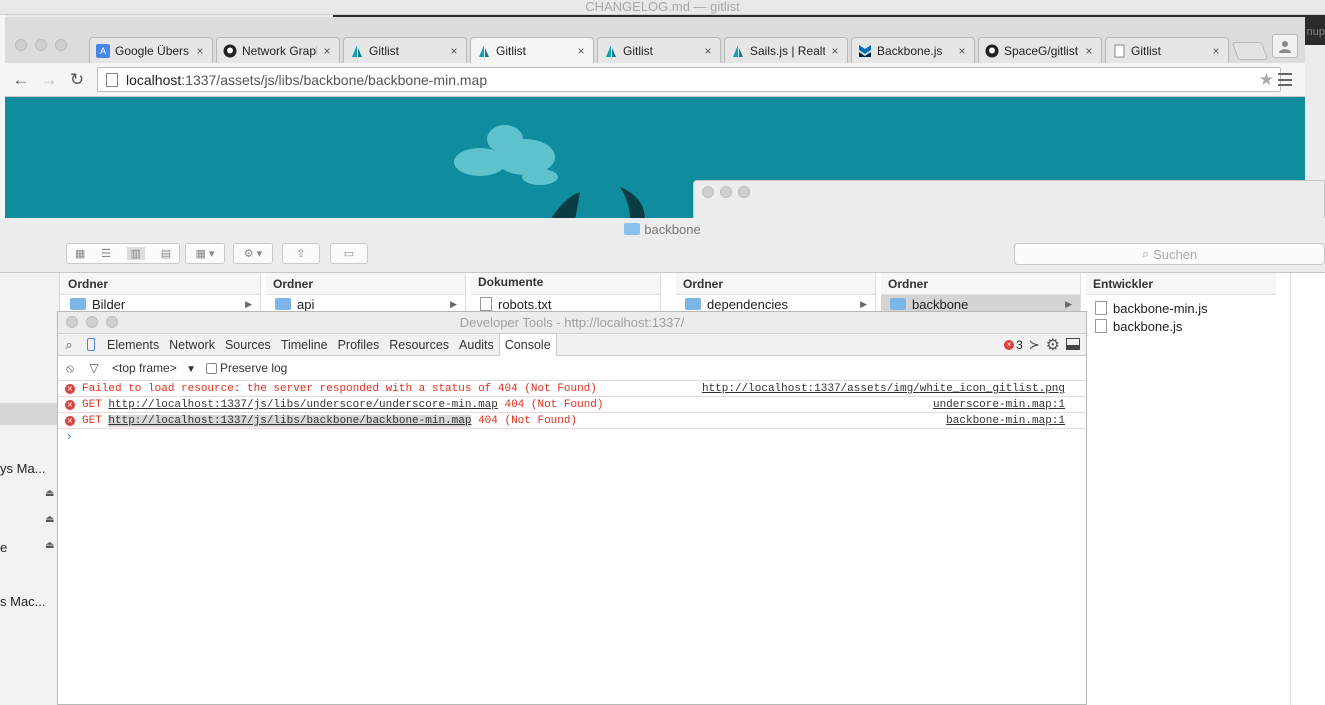 The width and height of the screenshot is (1325, 705). I want to click on finder-row: backbone.js, so click(1181, 326).